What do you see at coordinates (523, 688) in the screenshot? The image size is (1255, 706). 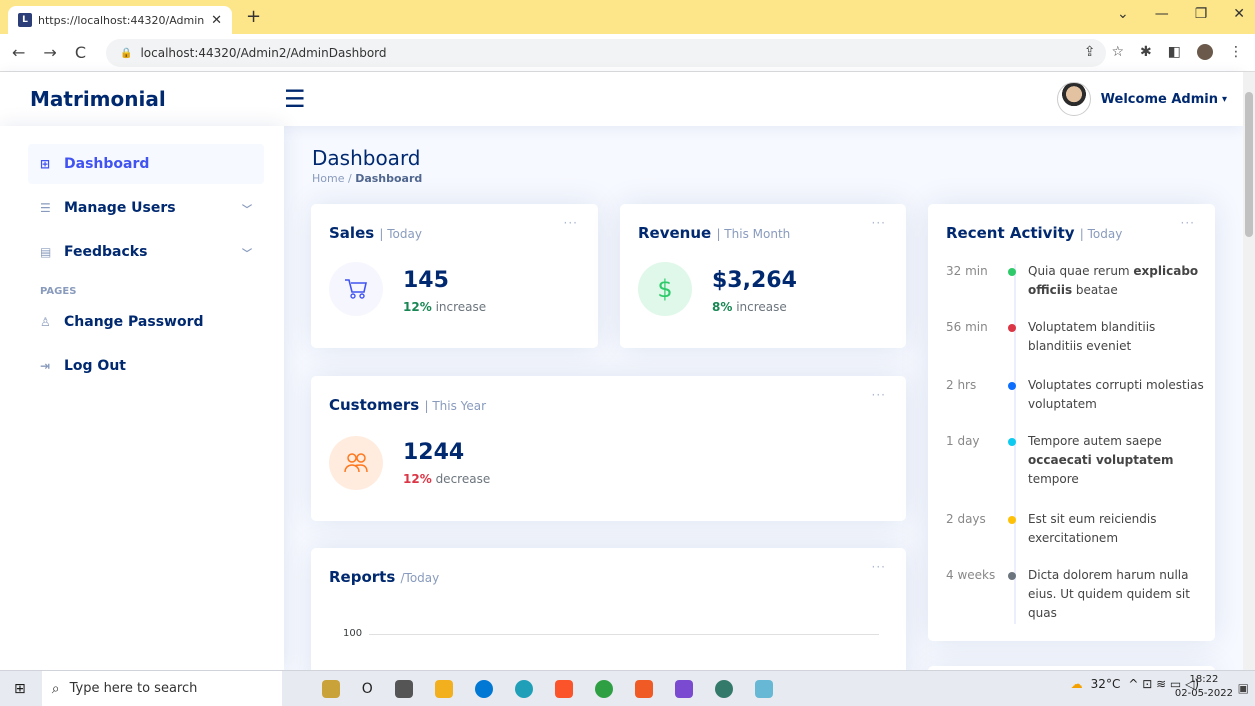 I see `edge-icon` at bounding box center [523, 688].